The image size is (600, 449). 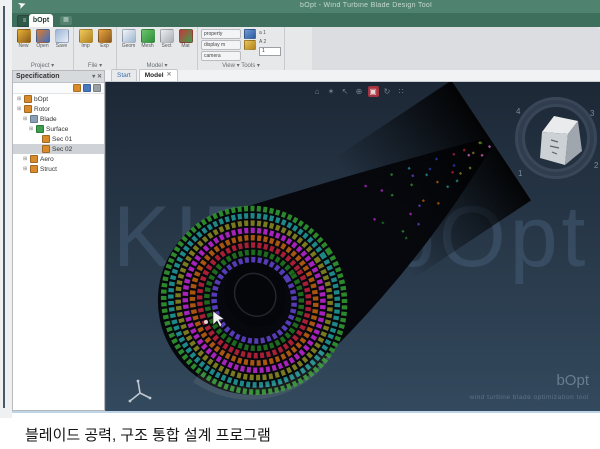 I want to click on title-bar: ➤ bOpt - Wind Turbine Blade Design Tool, so click(x=306, y=6).